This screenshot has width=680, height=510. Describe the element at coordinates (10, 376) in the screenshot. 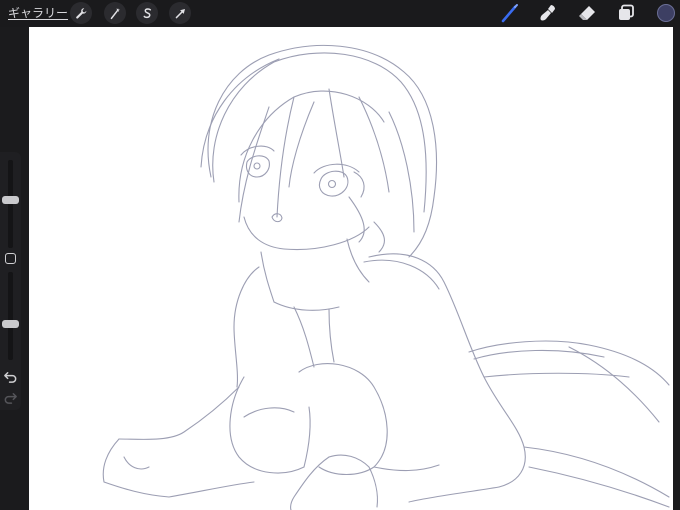

I see `undo-icon` at that location.